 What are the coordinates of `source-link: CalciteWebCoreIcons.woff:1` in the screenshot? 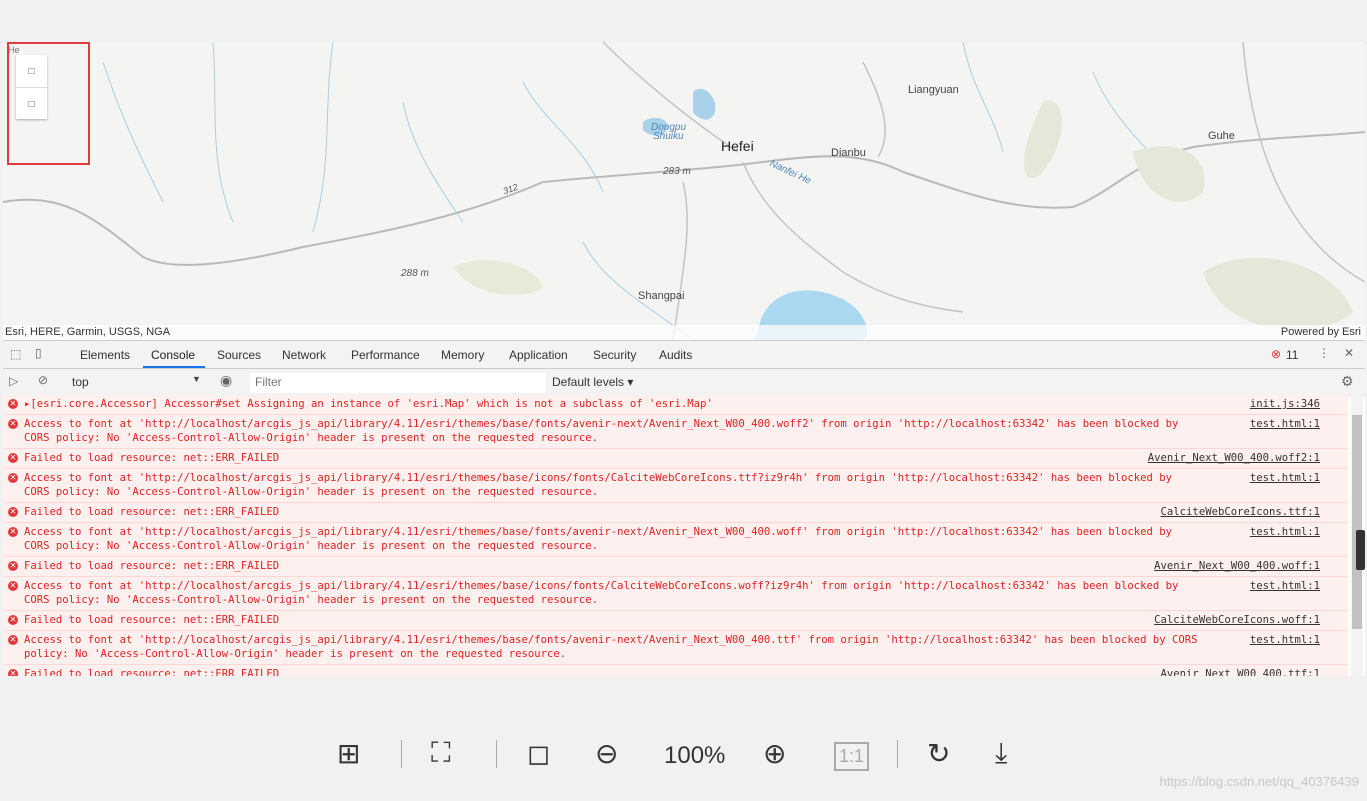 It's located at (1237, 620).